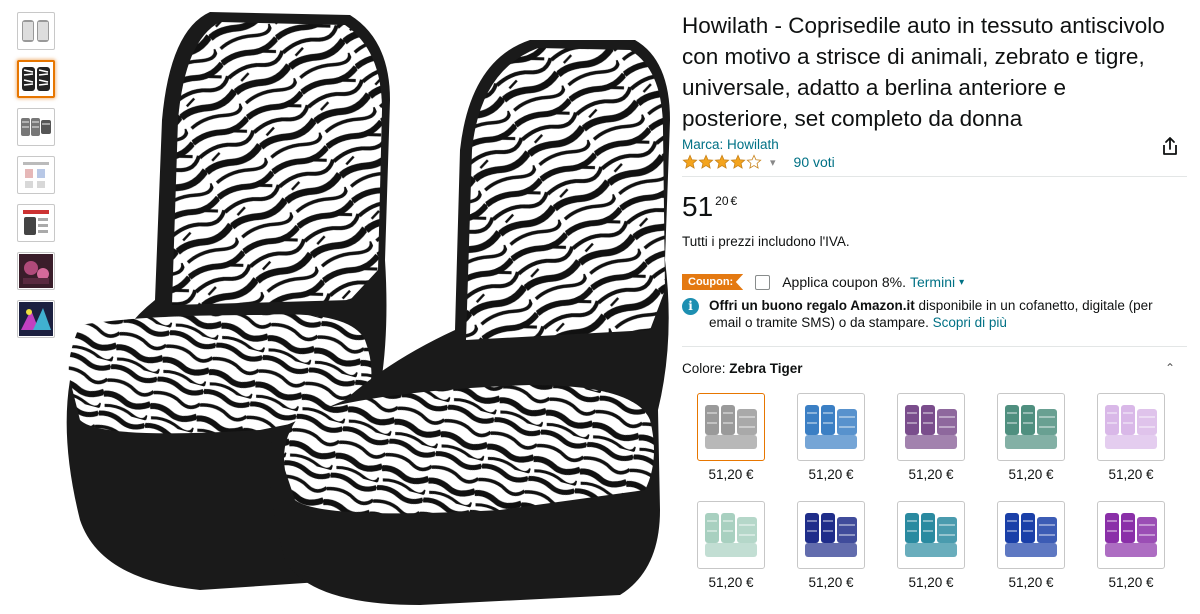  What do you see at coordinates (970, 322) in the screenshot?
I see `learn-more-link: Scopri di più` at bounding box center [970, 322].